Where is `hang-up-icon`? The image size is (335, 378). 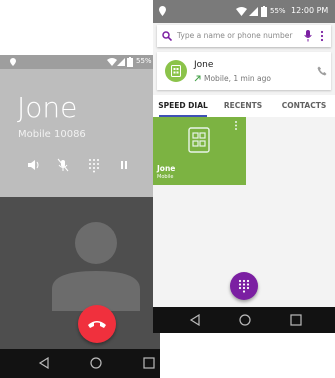 hang-up-icon is located at coordinates (97, 324).